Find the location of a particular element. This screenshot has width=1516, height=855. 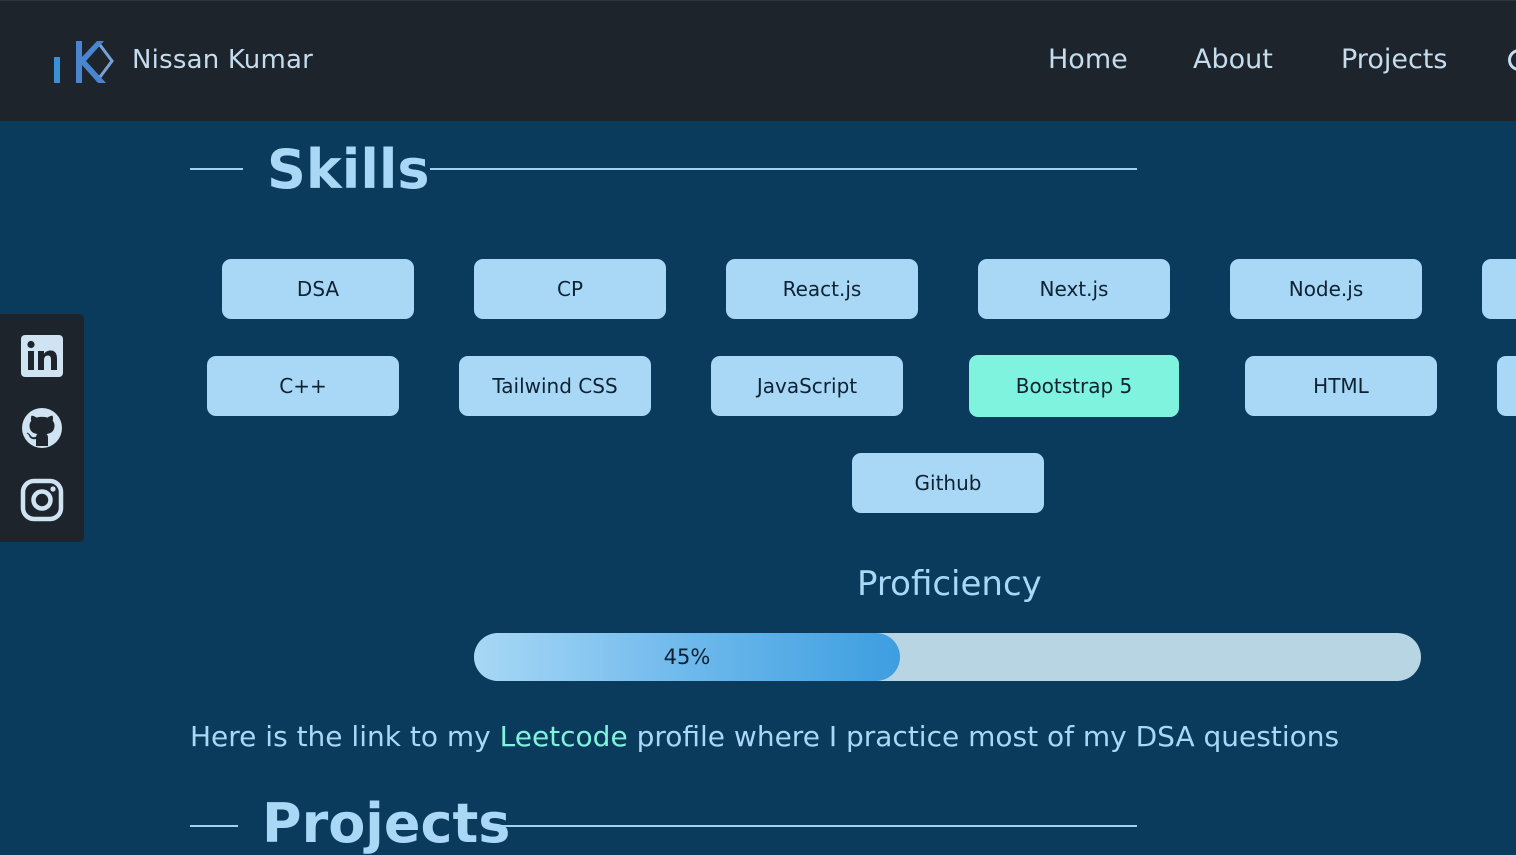

navbar: Nissan Kumar Home About Projects is located at coordinates (758, 60).